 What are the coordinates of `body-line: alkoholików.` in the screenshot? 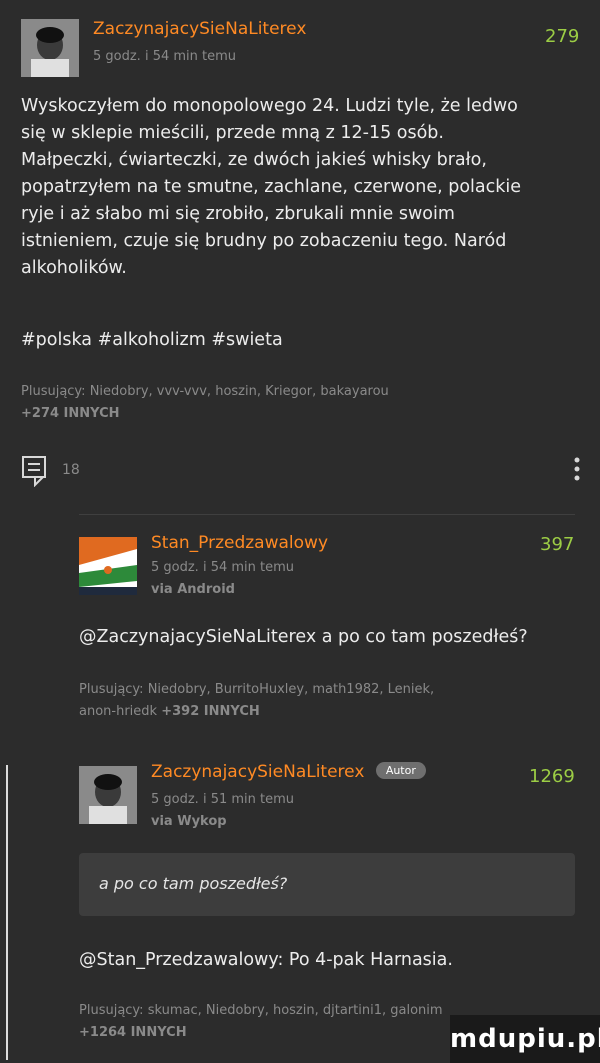 It's located at (74, 268).